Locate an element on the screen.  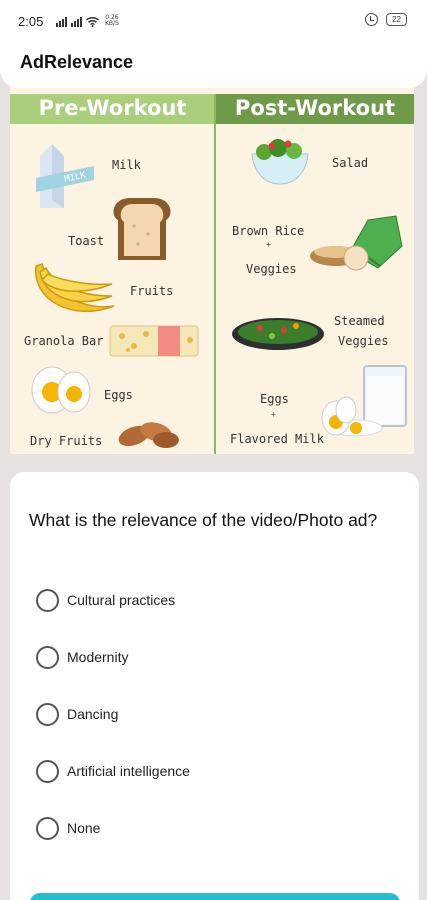
option-label: None is located at coordinates (84, 828).